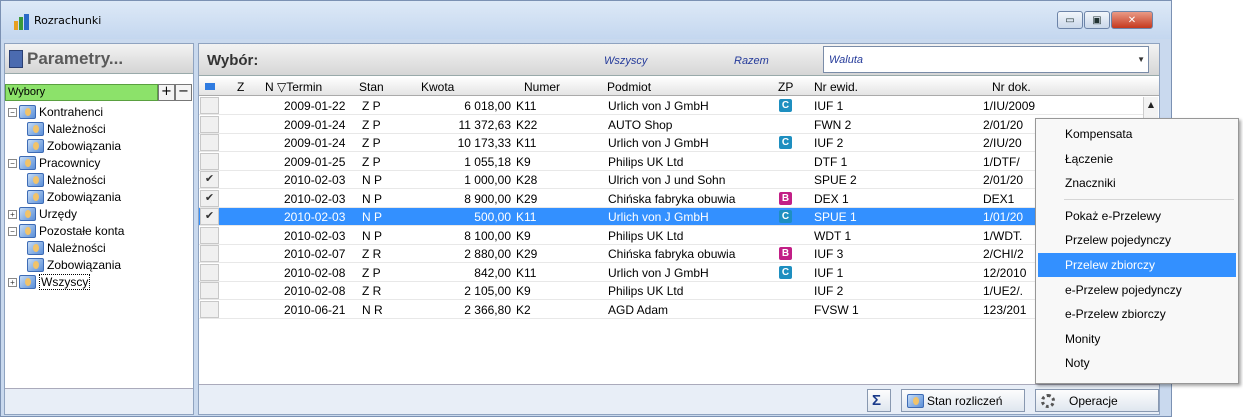 The height and width of the screenshot is (417, 1243). I want to click on stan-rozliczen-label: Stan rozliczeń, so click(965, 400).